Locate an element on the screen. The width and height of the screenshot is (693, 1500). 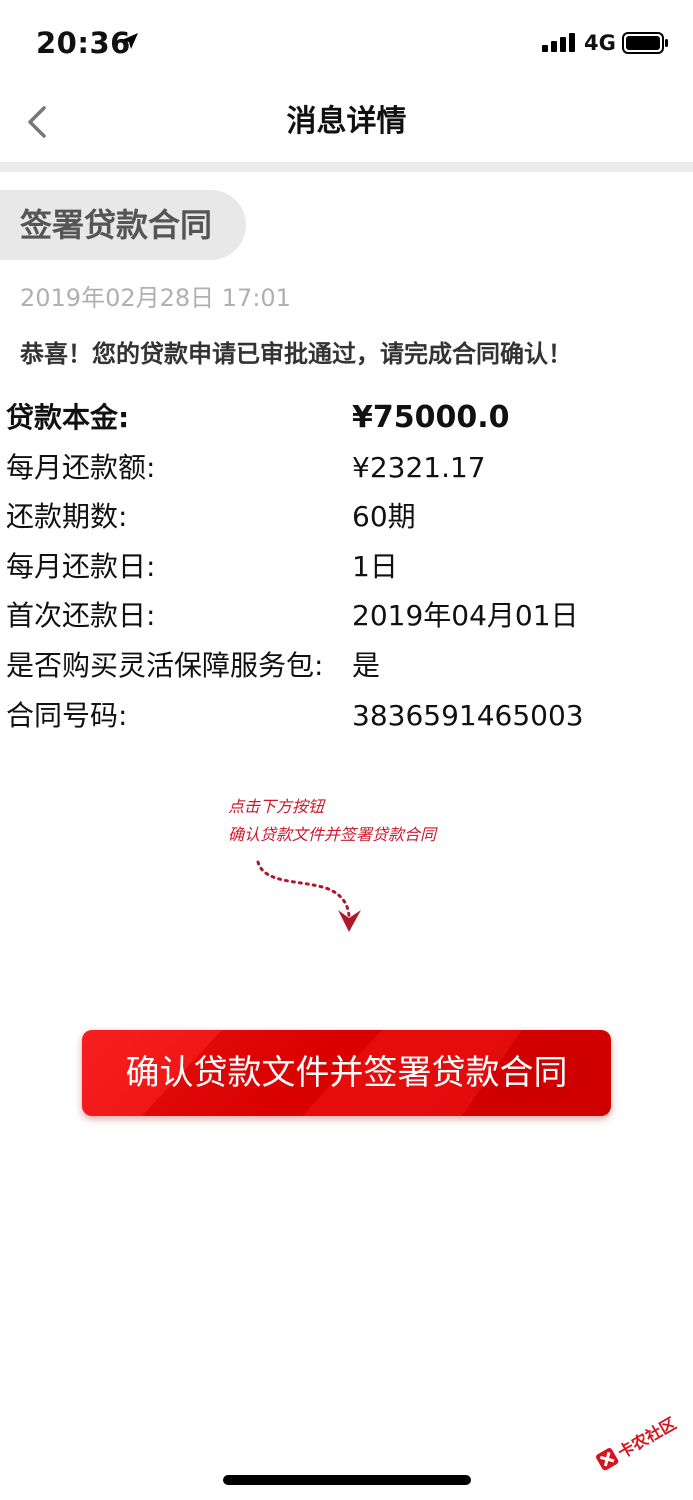
detail-label: 每月还款日: is located at coordinates (81, 566).